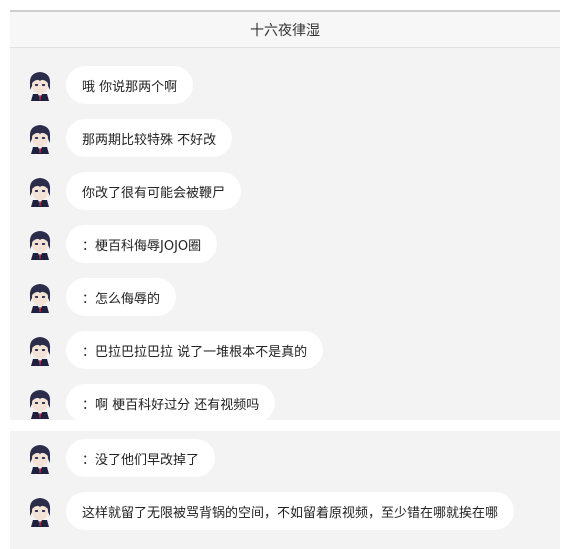  Describe the element at coordinates (285, 86) in the screenshot. I see `message-row: 哦 你说那两个啊` at that location.